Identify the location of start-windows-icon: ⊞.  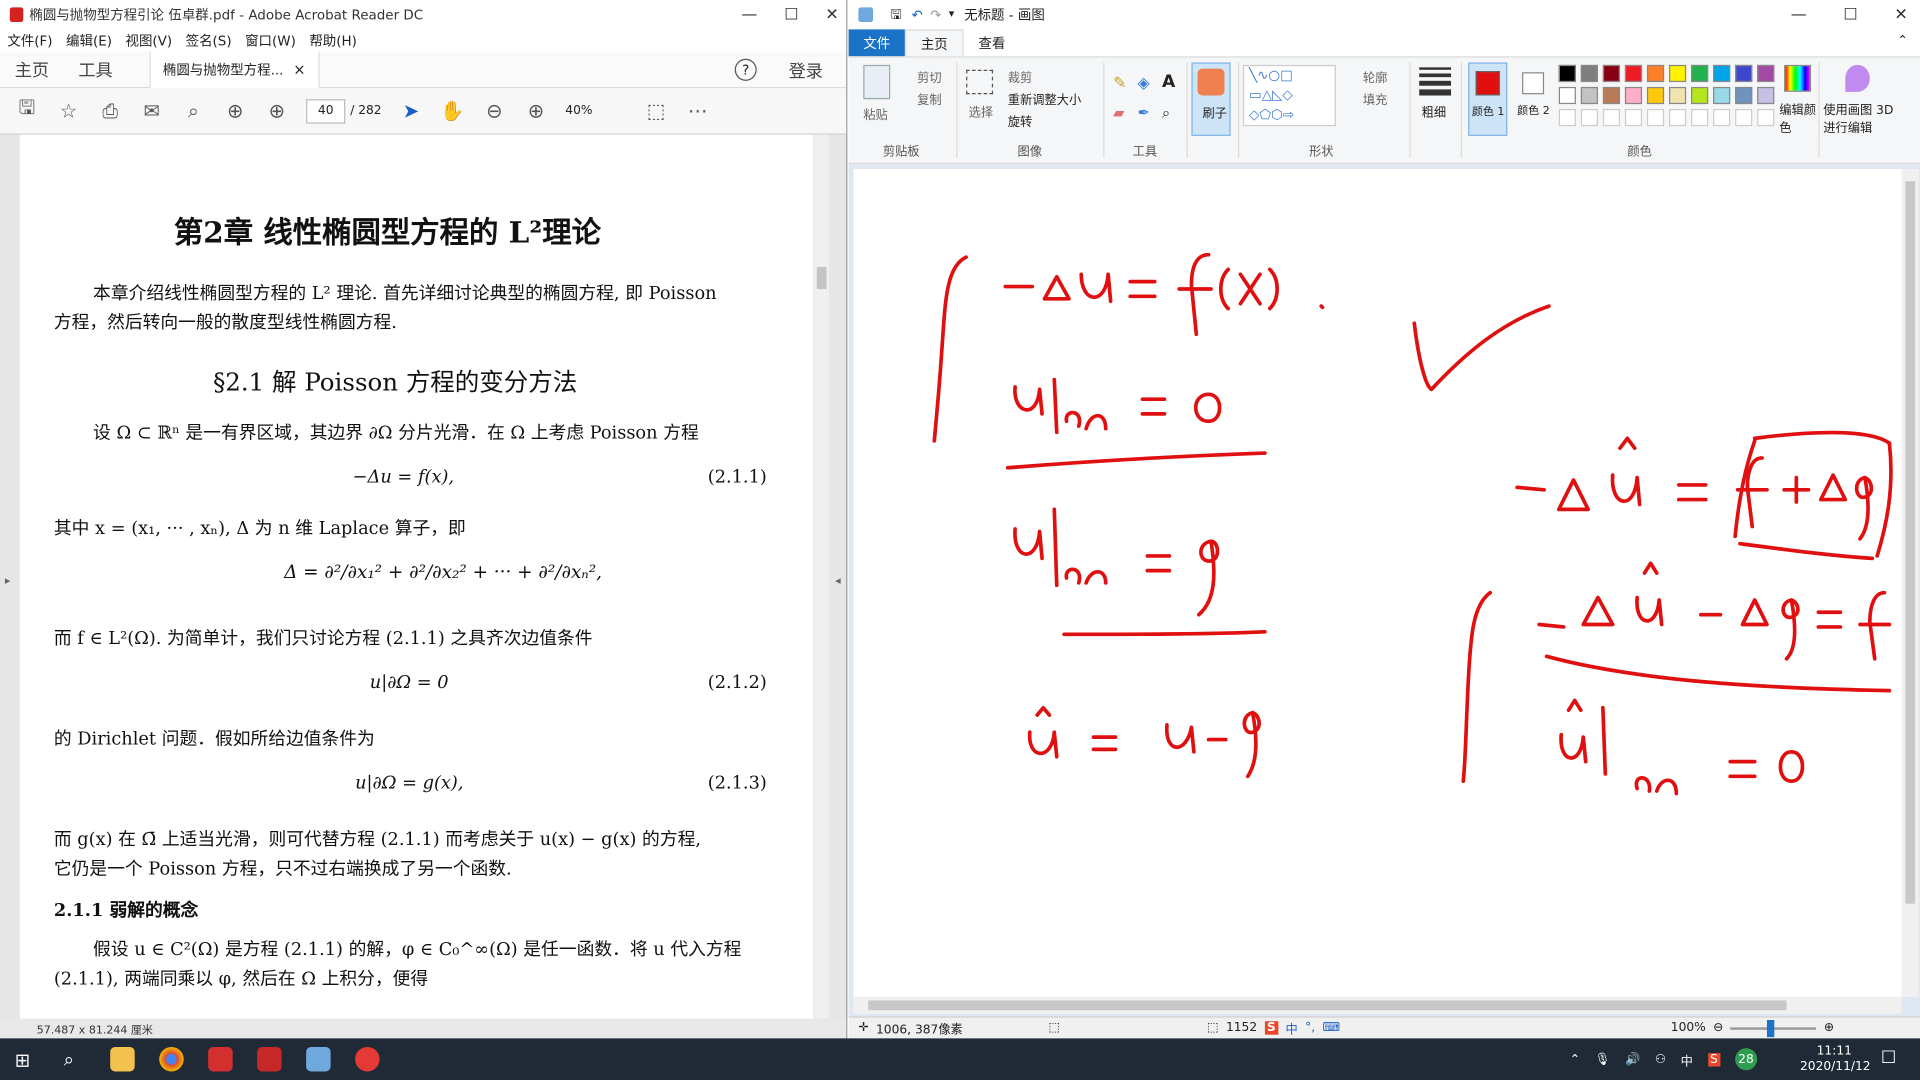
(22, 1060).